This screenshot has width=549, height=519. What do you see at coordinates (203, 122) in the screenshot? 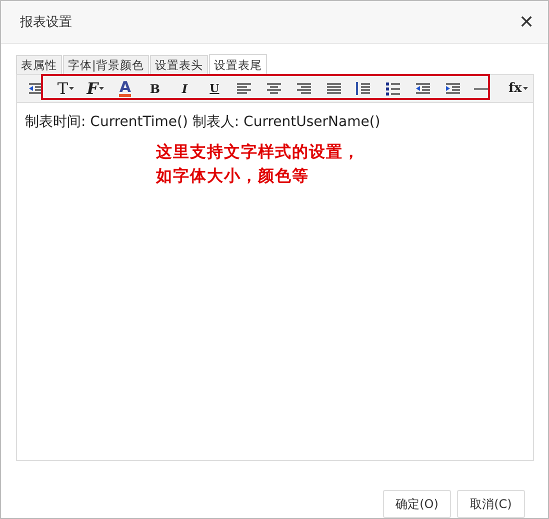
I see `footer-text: 制表时间: CurrentTime() 制表人: CurrentUserName()` at bounding box center [203, 122].